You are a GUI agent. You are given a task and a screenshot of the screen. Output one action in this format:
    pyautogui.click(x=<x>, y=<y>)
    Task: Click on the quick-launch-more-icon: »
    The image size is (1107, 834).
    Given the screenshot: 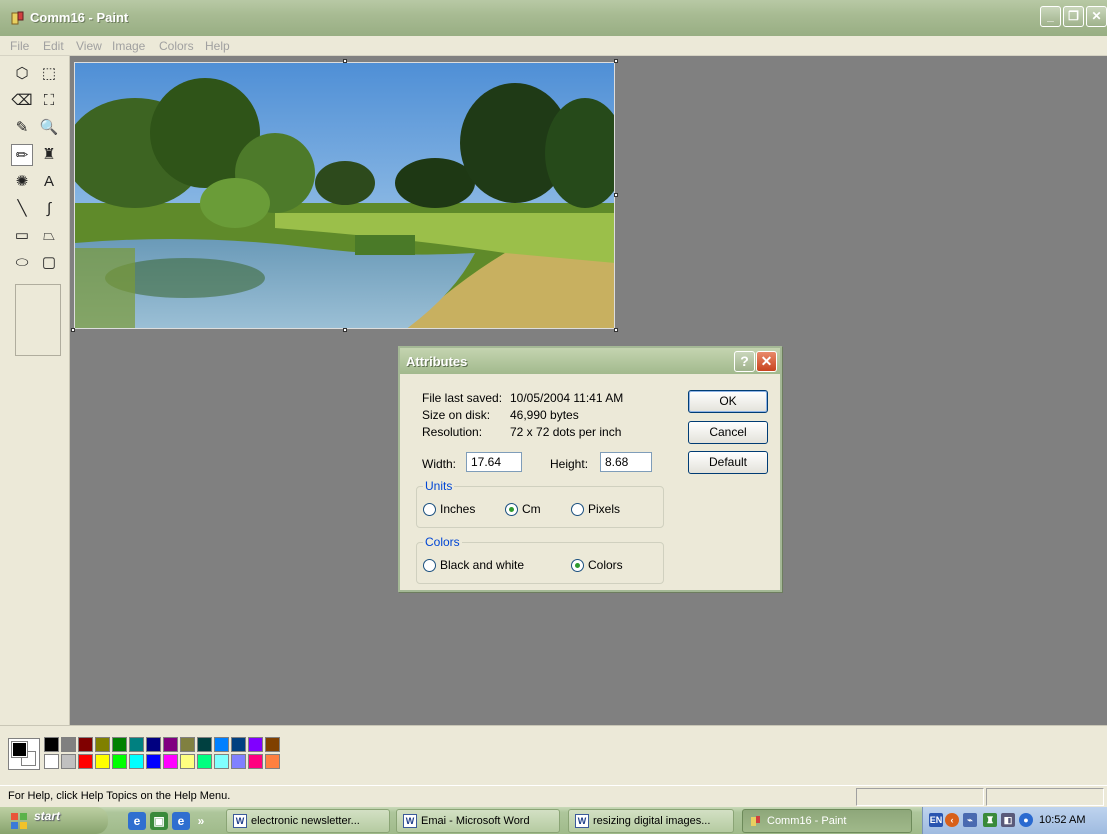 What is the action you would take?
    pyautogui.click(x=201, y=821)
    